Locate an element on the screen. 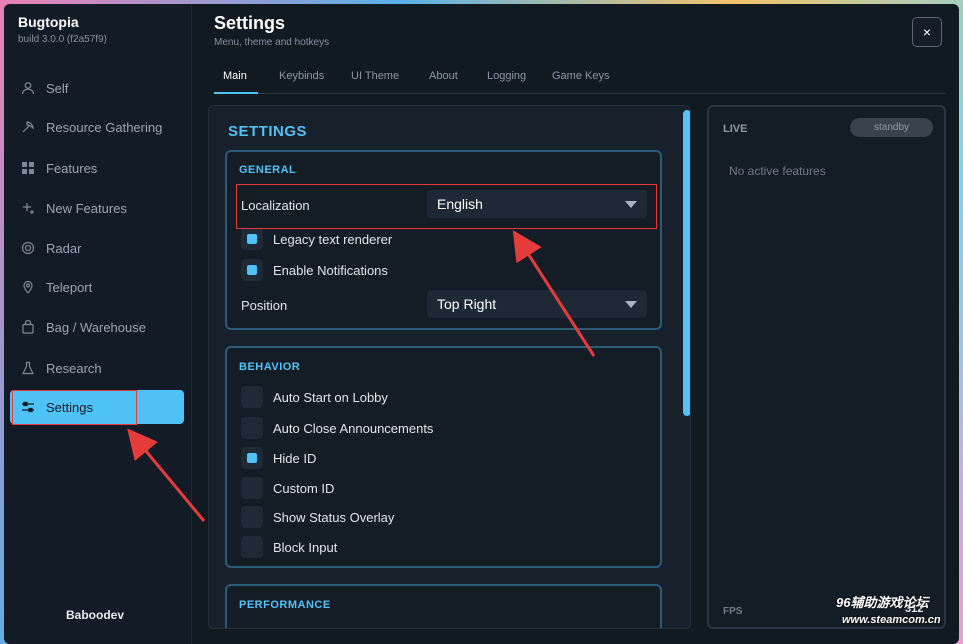 The image size is (963, 644). sidebar-item-label: Settings is located at coordinates (69, 407).